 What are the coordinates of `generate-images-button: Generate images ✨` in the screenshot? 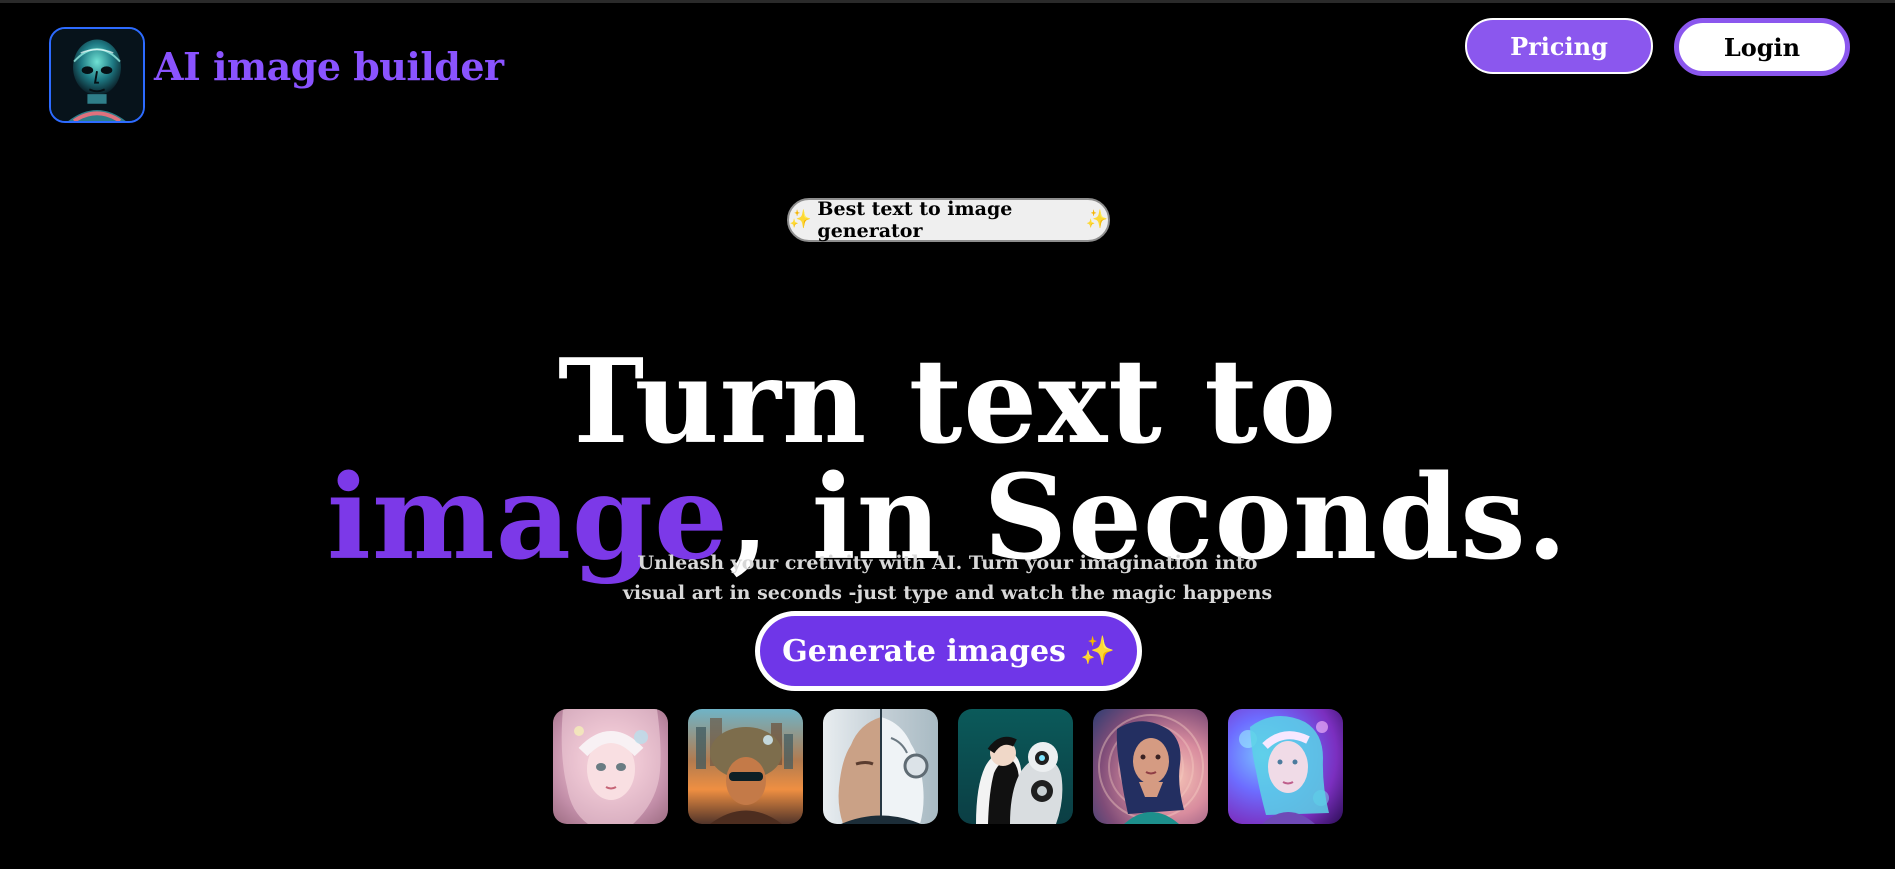 It's located at (948, 651).